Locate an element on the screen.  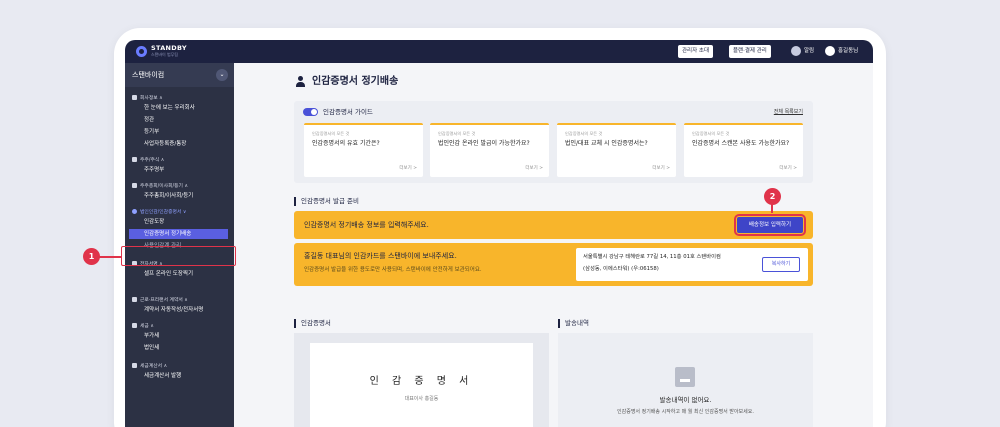
group-label: 법인인감/인감증명서 ∨ is located at coordinates (163, 212).